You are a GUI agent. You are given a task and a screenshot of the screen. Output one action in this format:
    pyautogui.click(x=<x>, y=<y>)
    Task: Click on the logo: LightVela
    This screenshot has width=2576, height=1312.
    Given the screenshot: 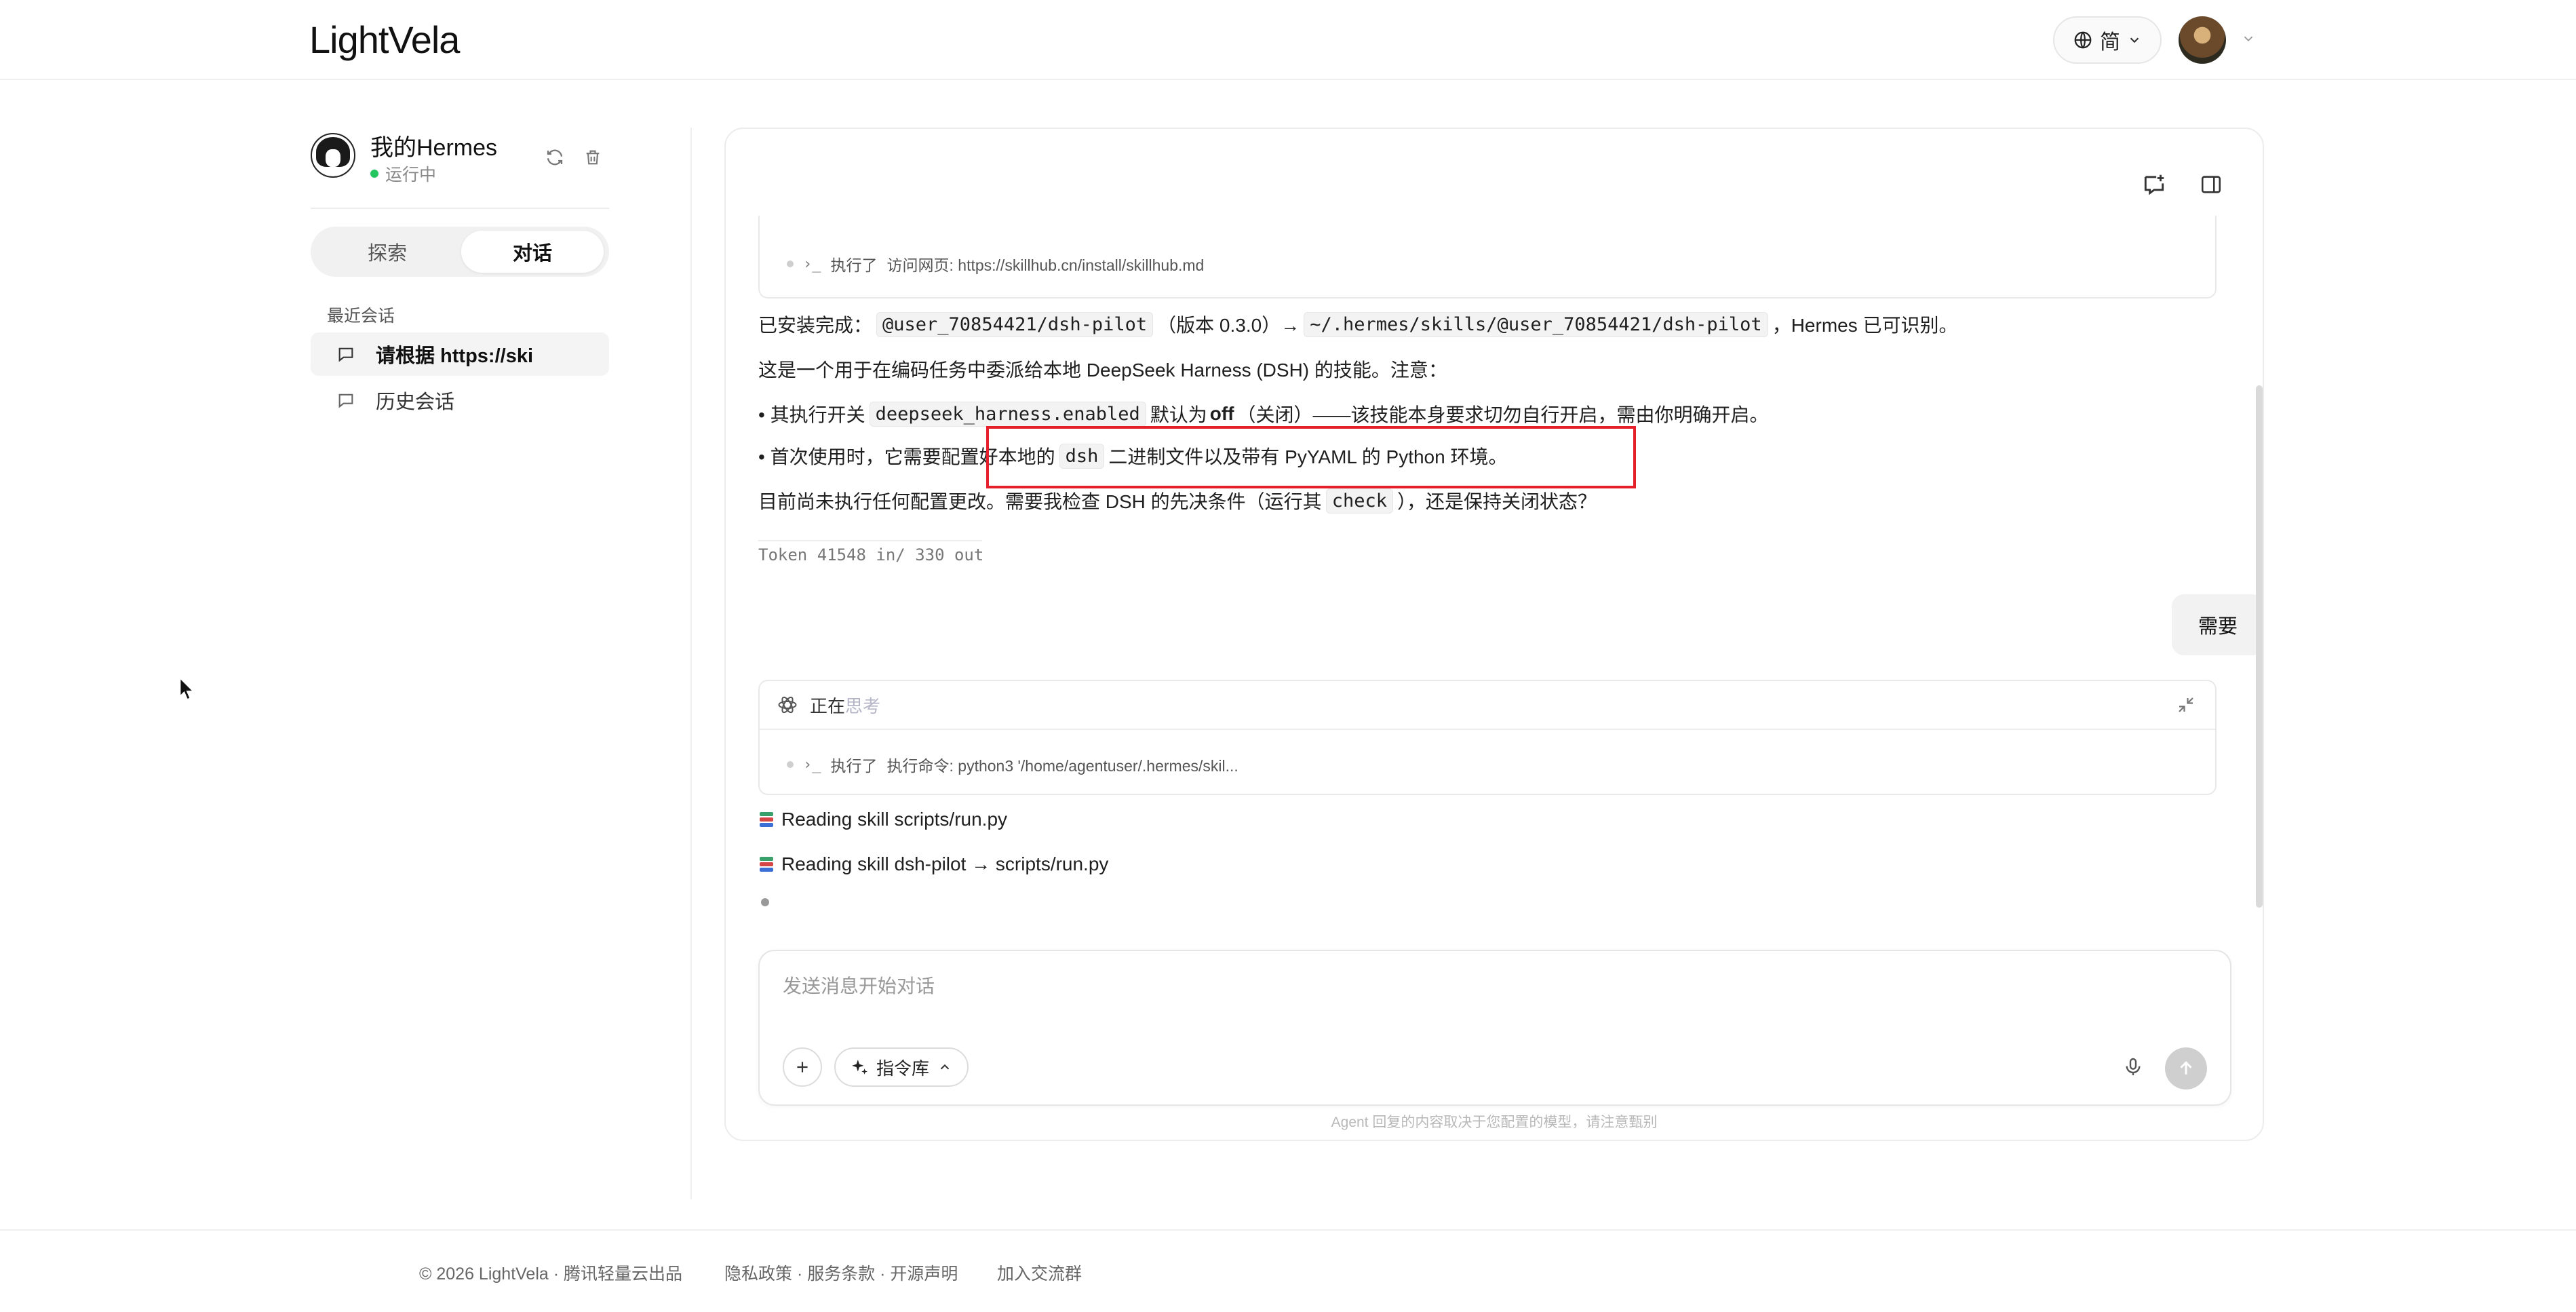 What is the action you would take?
    pyautogui.click(x=384, y=40)
    